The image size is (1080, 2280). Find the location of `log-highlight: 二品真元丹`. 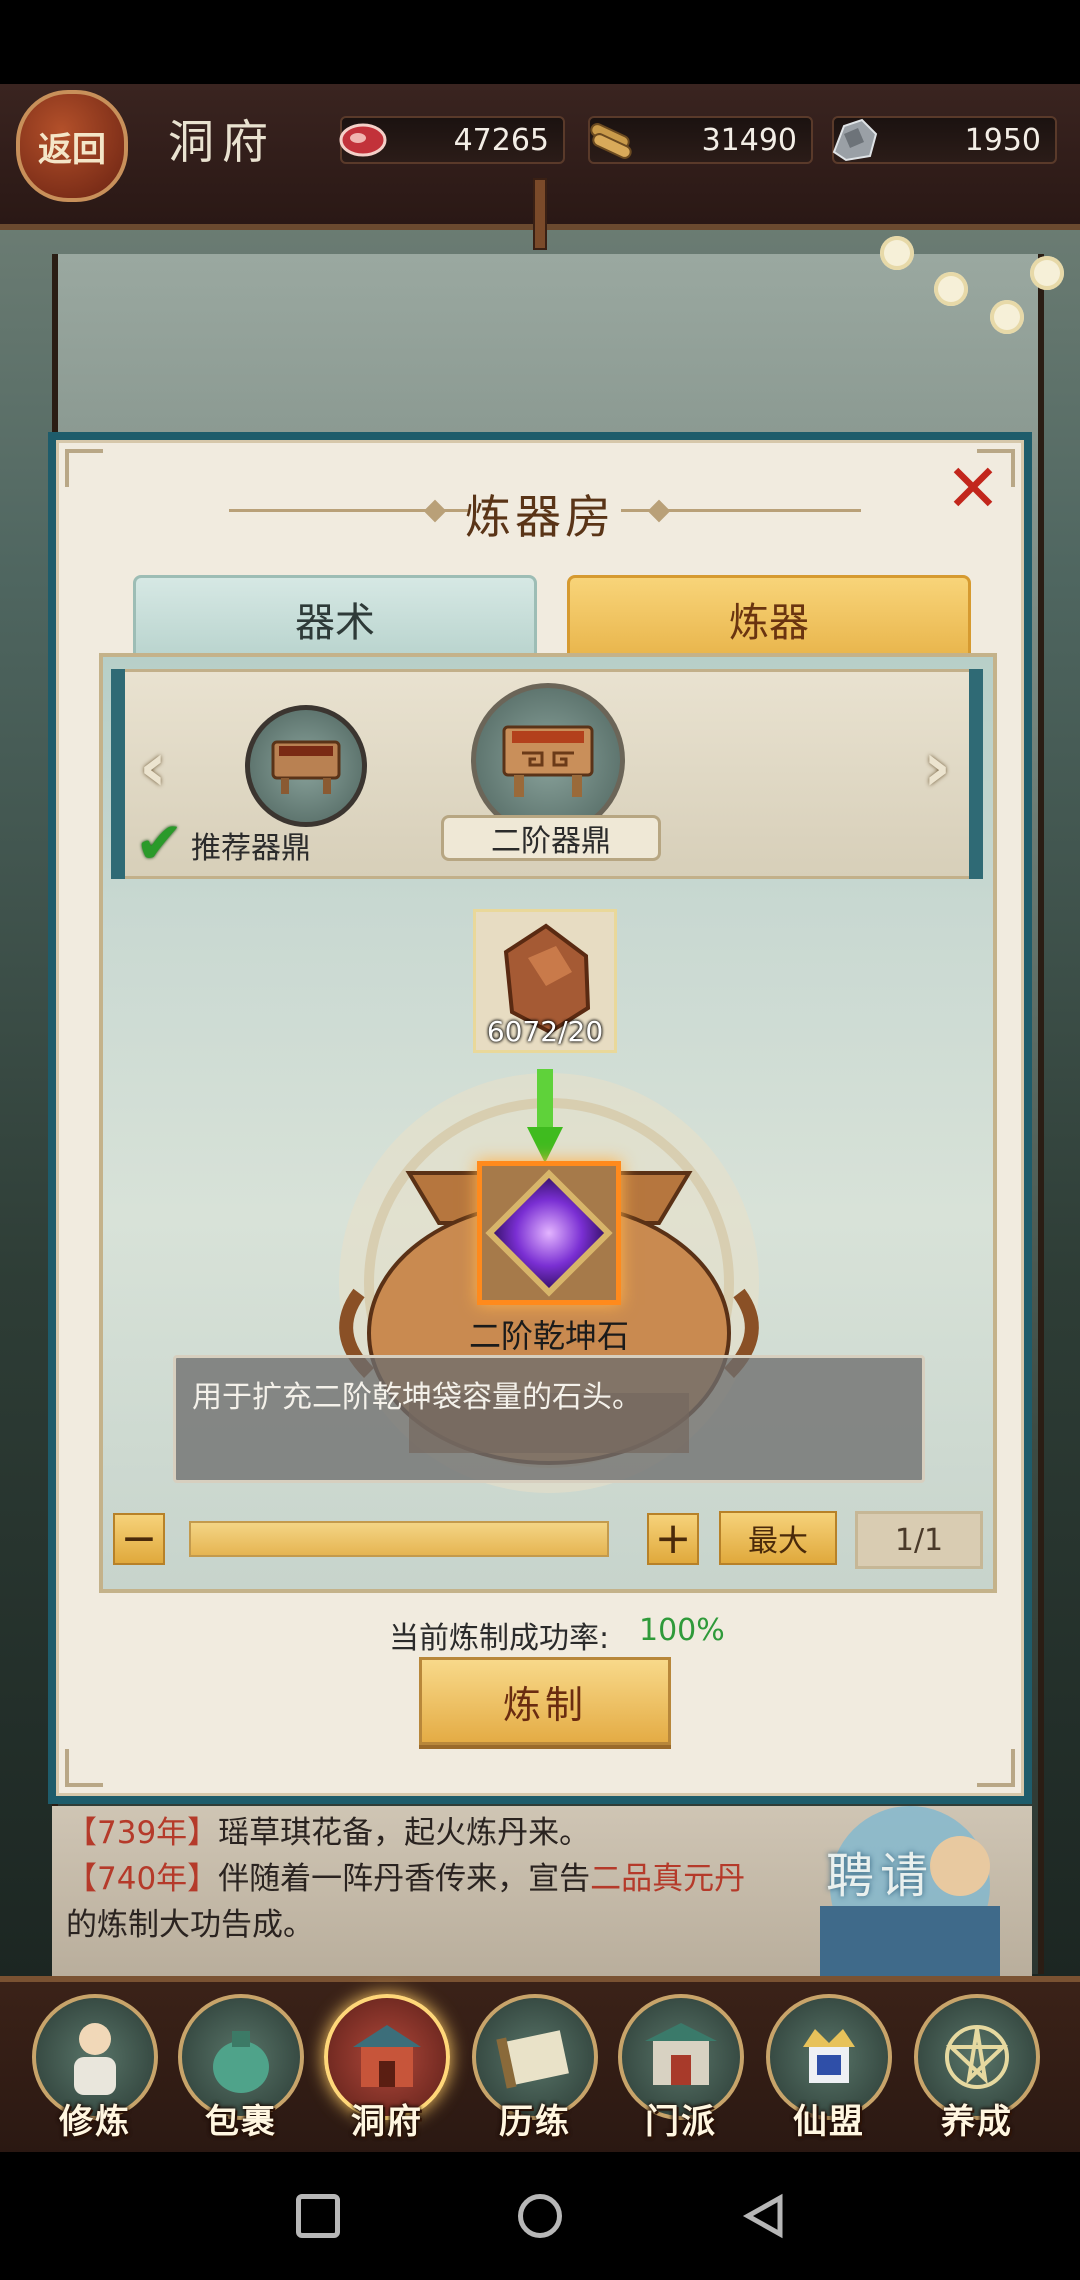

log-highlight: 二品真元丹 is located at coordinates (668, 1879).